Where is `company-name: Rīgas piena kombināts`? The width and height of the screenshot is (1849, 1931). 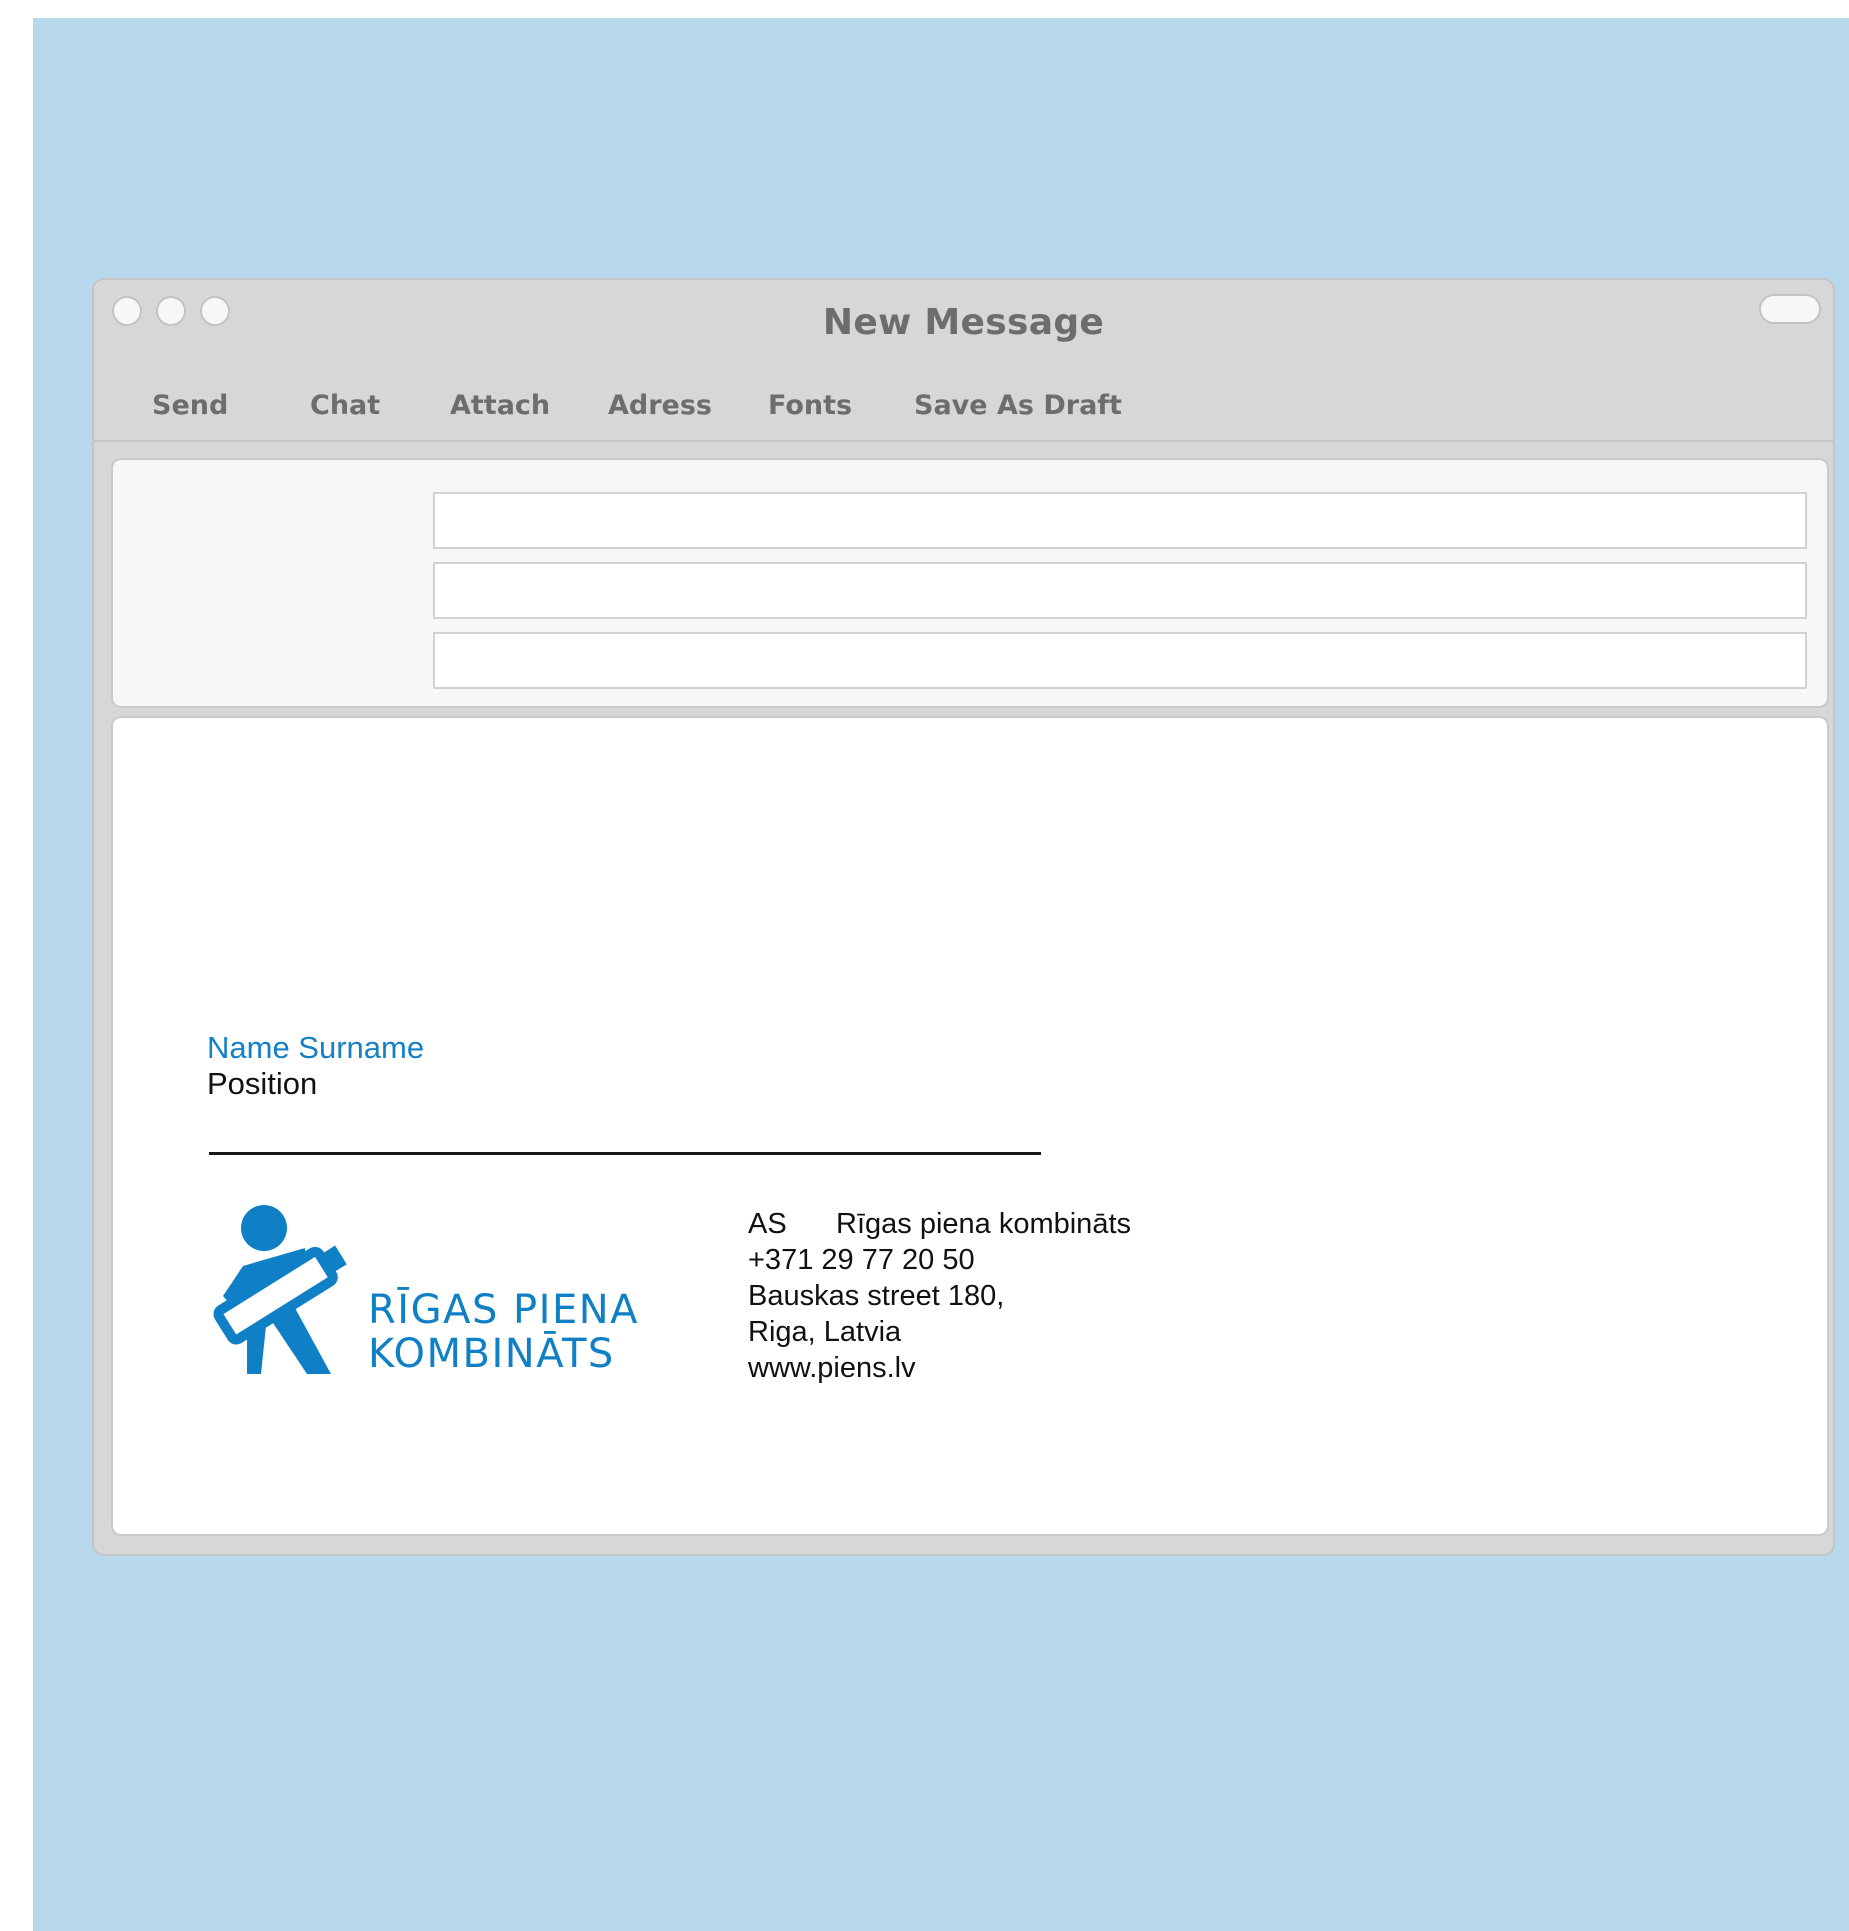
company-name: Rīgas piena kombināts is located at coordinates (983, 1224).